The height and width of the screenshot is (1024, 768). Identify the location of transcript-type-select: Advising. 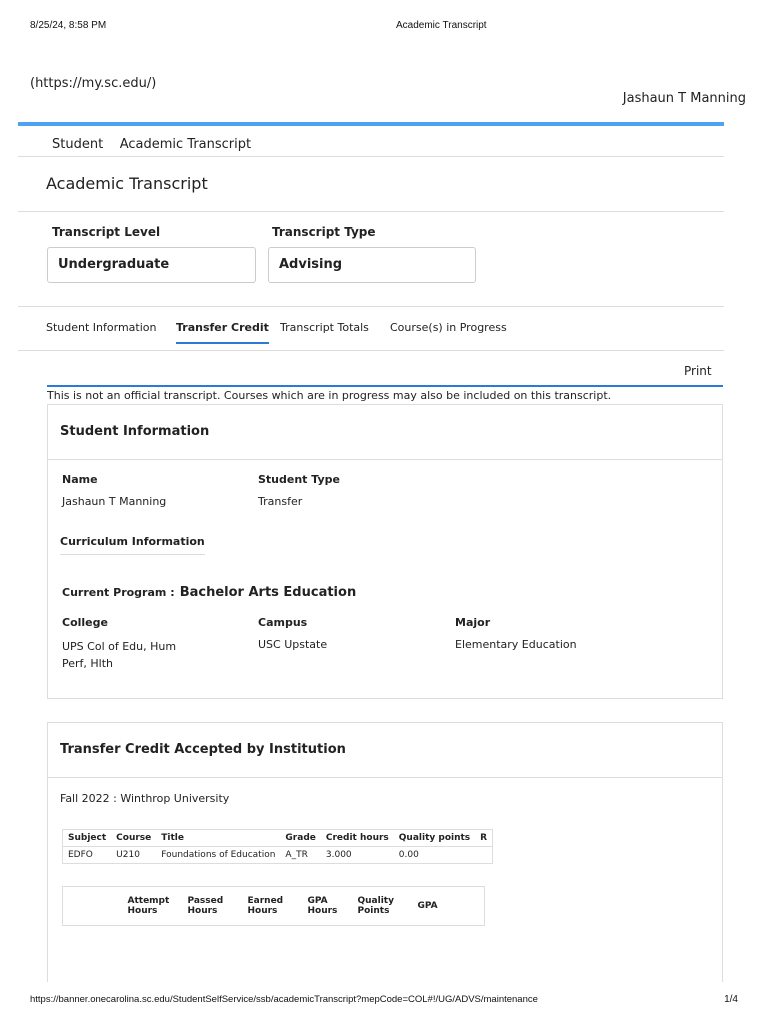
(372, 265).